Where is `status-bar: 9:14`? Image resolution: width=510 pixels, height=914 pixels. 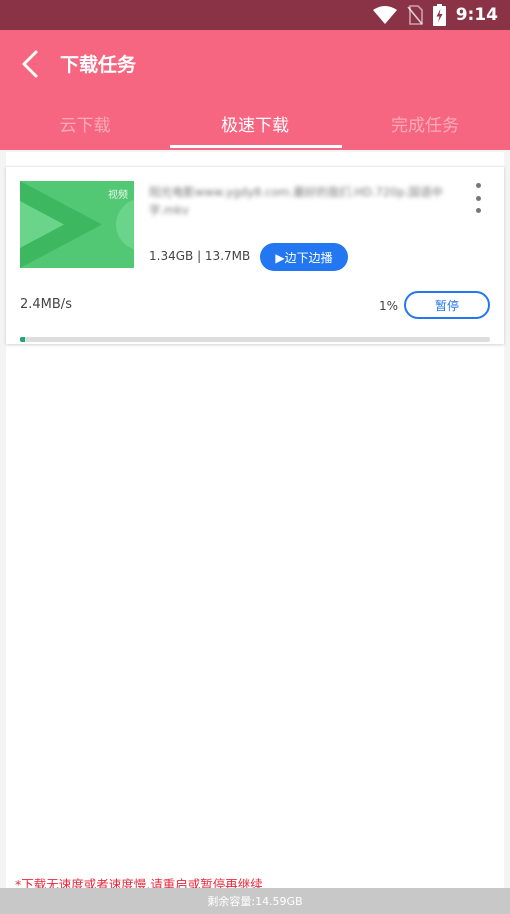 status-bar: 9:14 is located at coordinates (255, 15).